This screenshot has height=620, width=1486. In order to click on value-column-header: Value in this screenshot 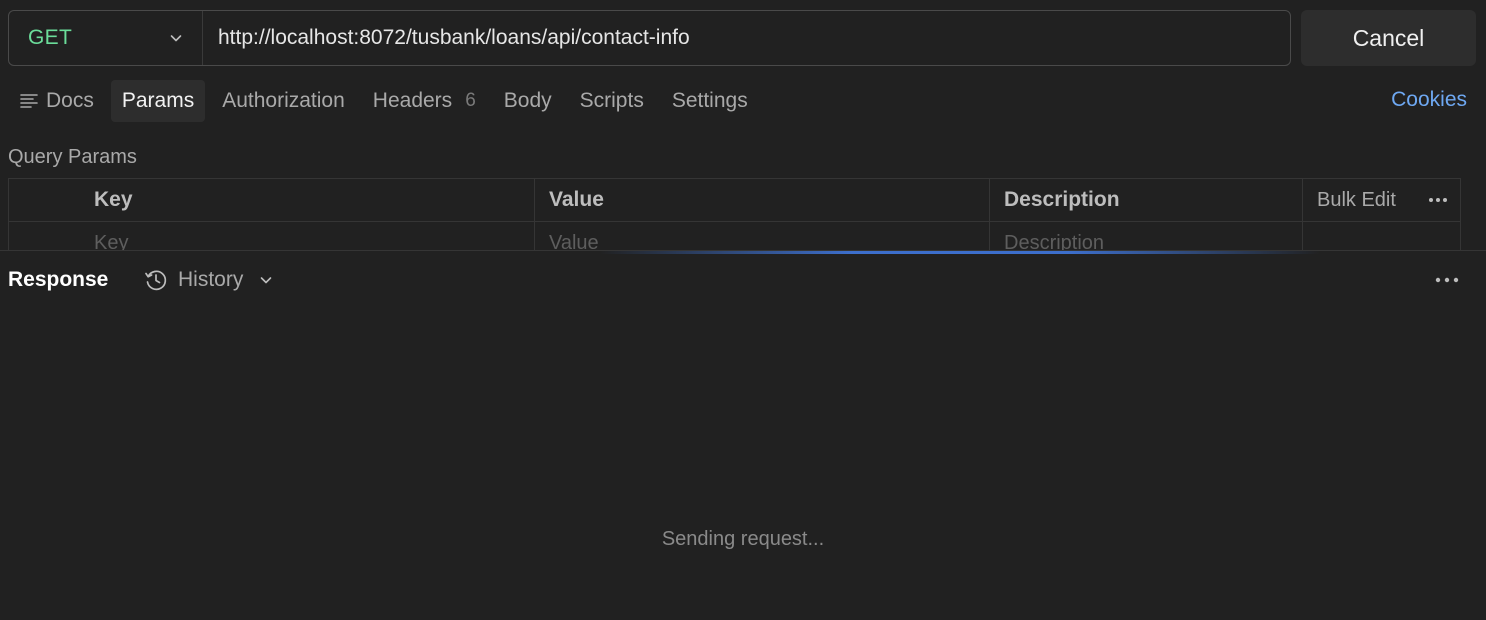, I will do `click(762, 200)`.